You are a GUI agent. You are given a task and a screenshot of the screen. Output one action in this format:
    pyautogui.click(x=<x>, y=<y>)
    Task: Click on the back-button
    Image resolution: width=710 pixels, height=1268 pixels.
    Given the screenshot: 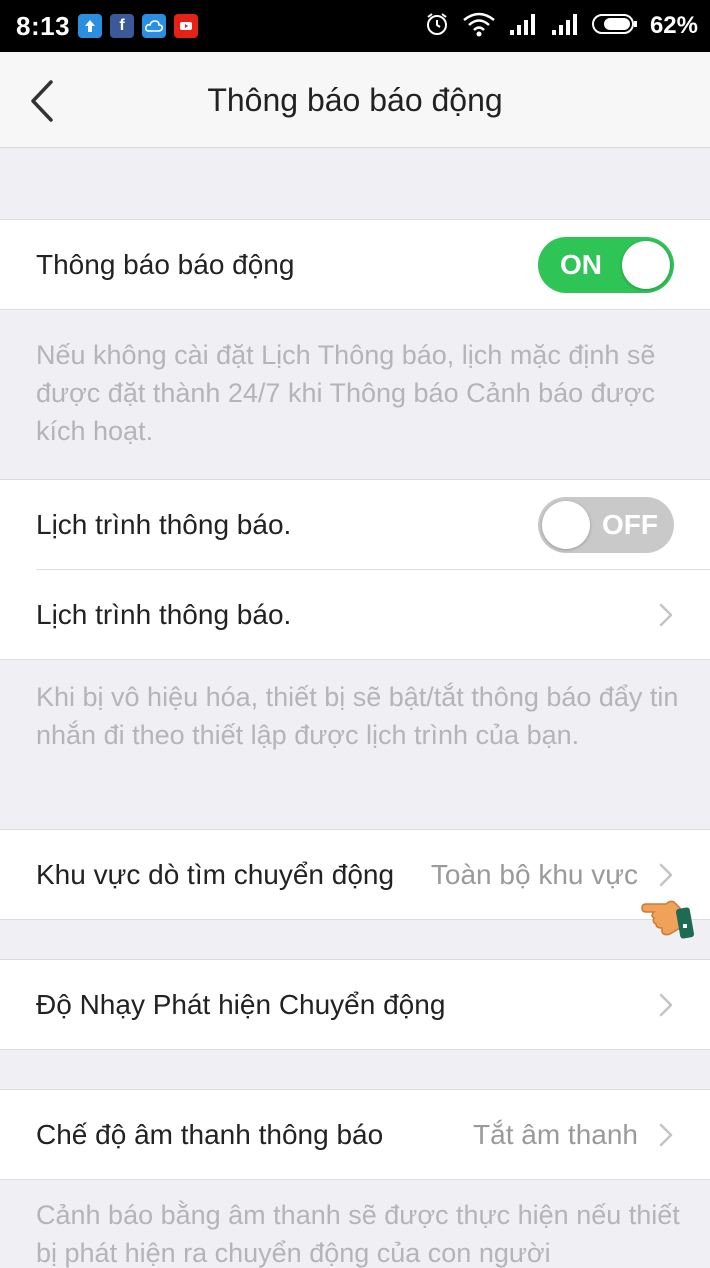 What is the action you would take?
    pyautogui.click(x=42, y=101)
    